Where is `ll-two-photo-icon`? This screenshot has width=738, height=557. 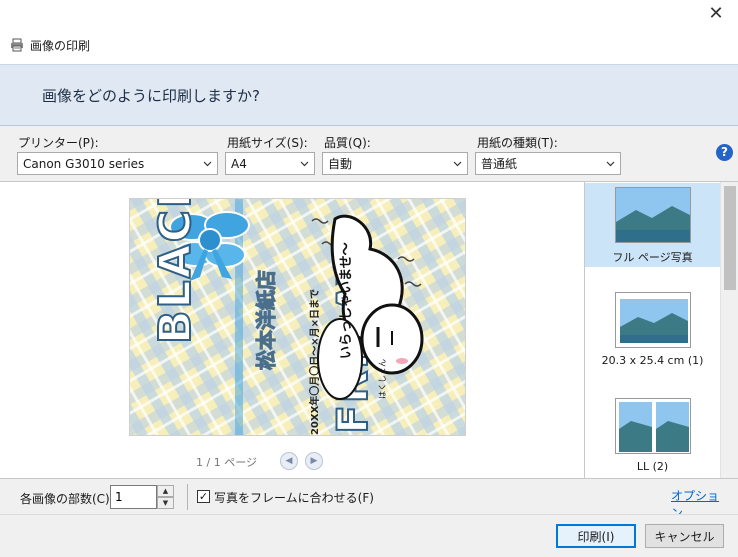
ll-two-photo-icon is located at coordinates (653, 426).